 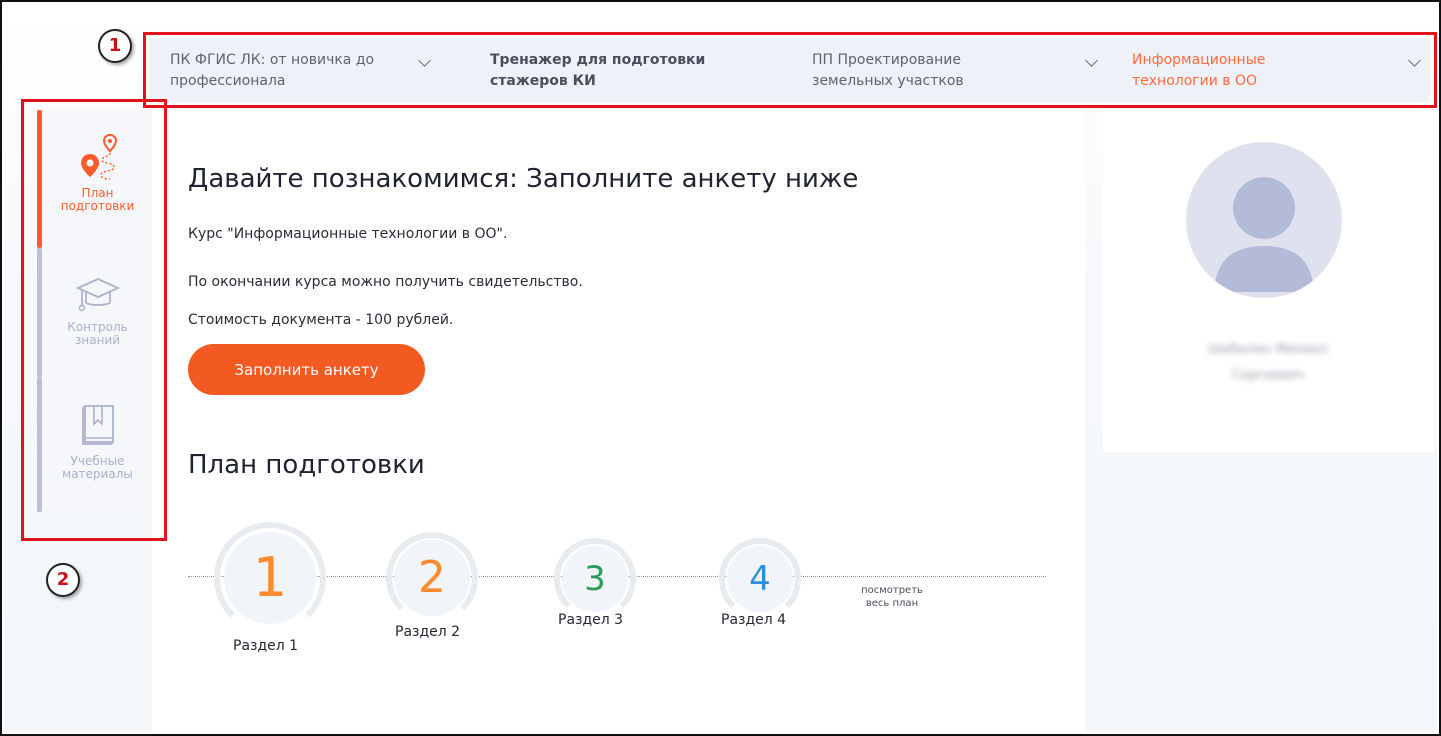 I want to click on view-plan-line1: посмотреть, so click(x=892, y=590).